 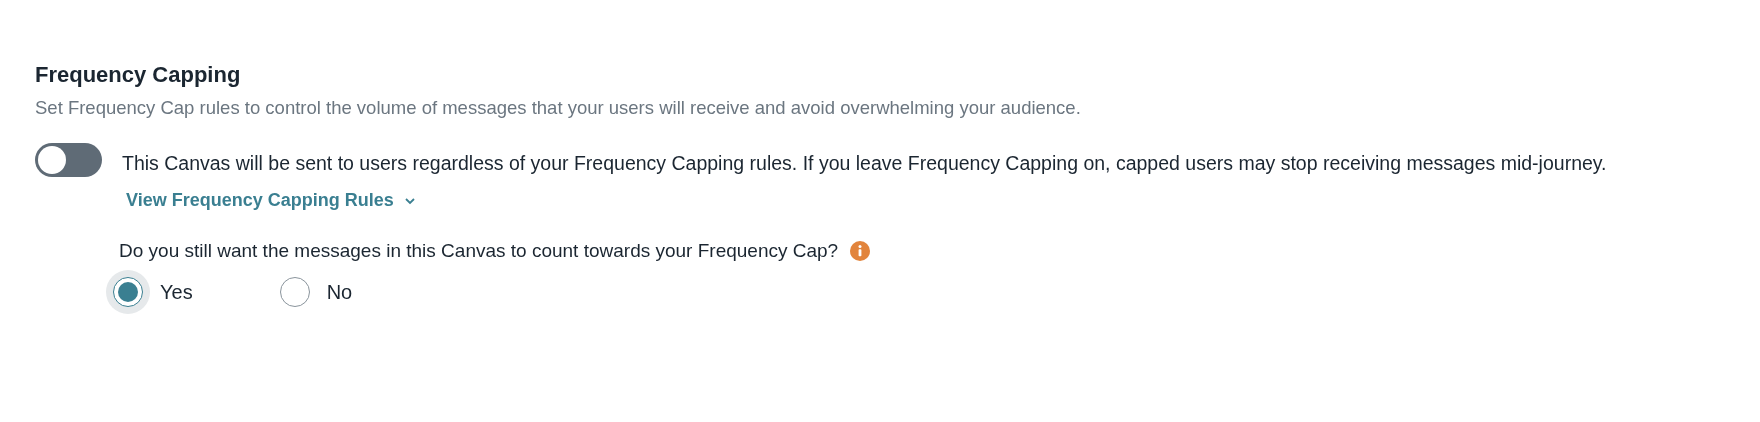 I want to click on toggle-switch, so click(x=68, y=160).